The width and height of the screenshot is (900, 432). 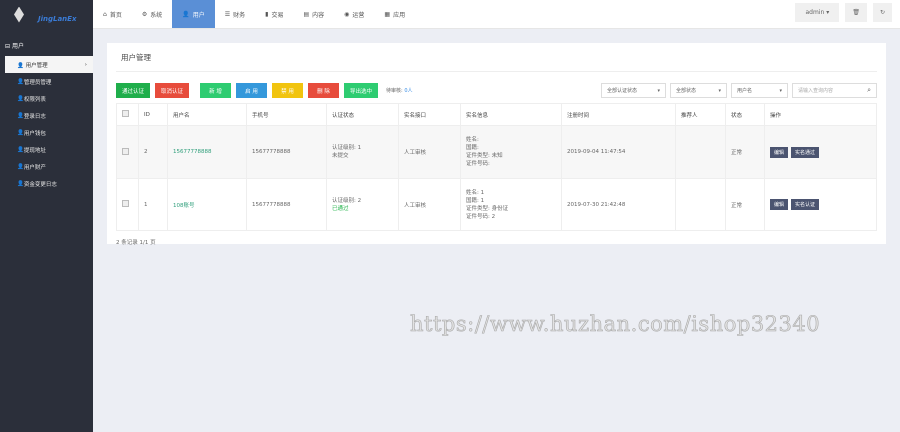 I want to click on nav-operations: ◉ 运营, so click(x=354, y=14).